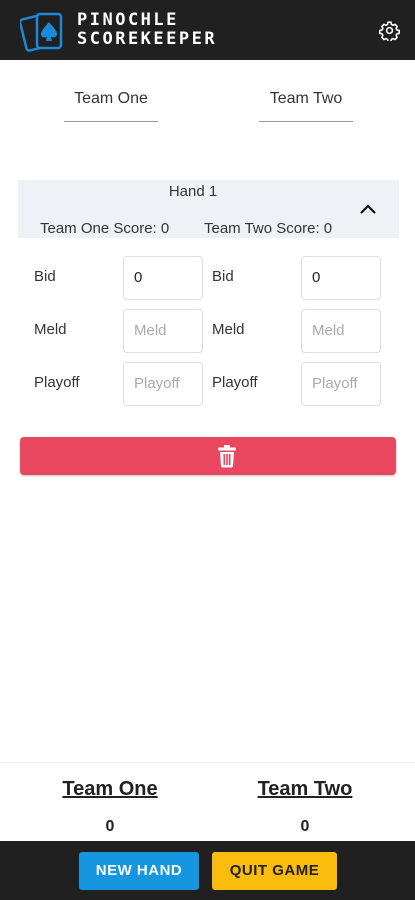 This screenshot has height=900, width=415. What do you see at coordinates (110, 826) in the screenshot?
I see `team-one-total-score: 0` at bounding box center [110, 826].